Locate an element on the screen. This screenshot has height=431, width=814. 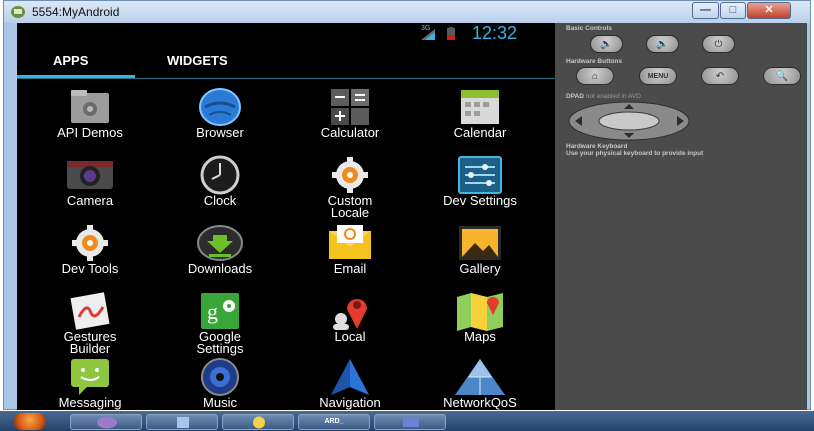
navigation-arrow-icon is located at coordinates (350, 377).